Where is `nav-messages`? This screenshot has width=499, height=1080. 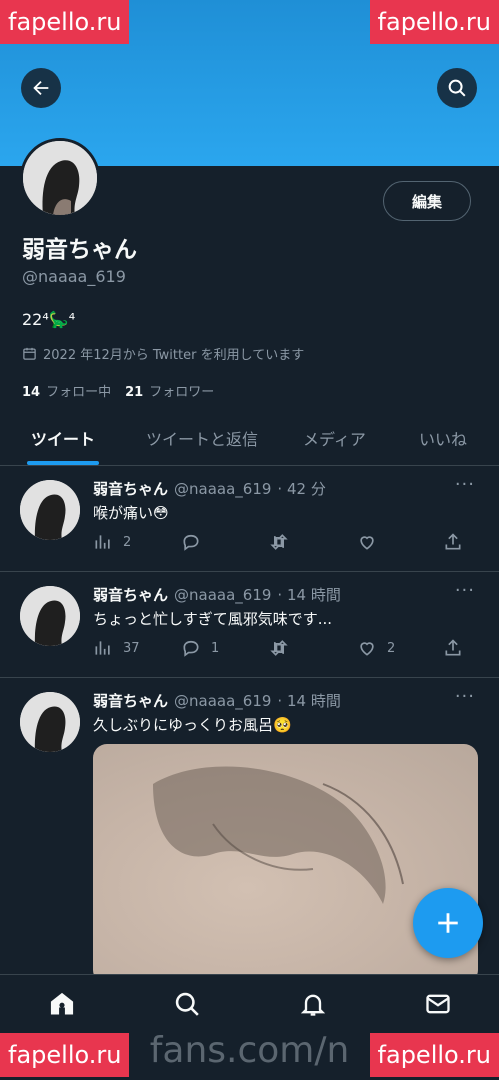
nav-messages is located at coordinates (438, 1004).